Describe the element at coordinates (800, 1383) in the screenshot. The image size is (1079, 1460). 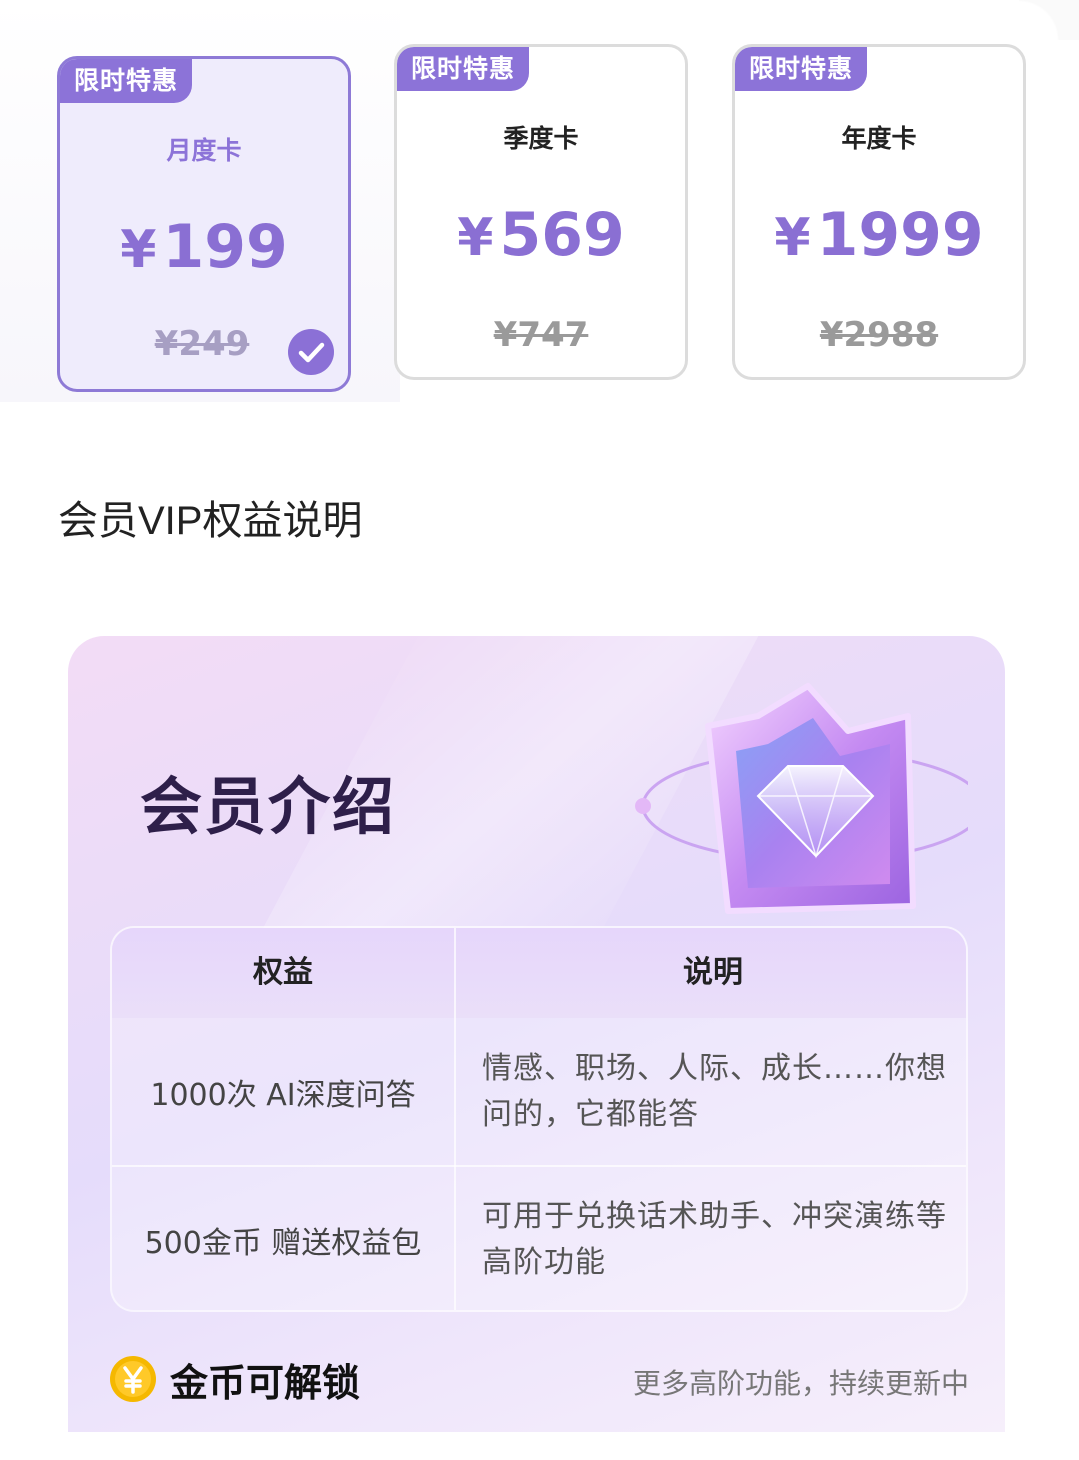
I see `coin-unlock-note: 更多高阶功能，持续更新中` at that location.